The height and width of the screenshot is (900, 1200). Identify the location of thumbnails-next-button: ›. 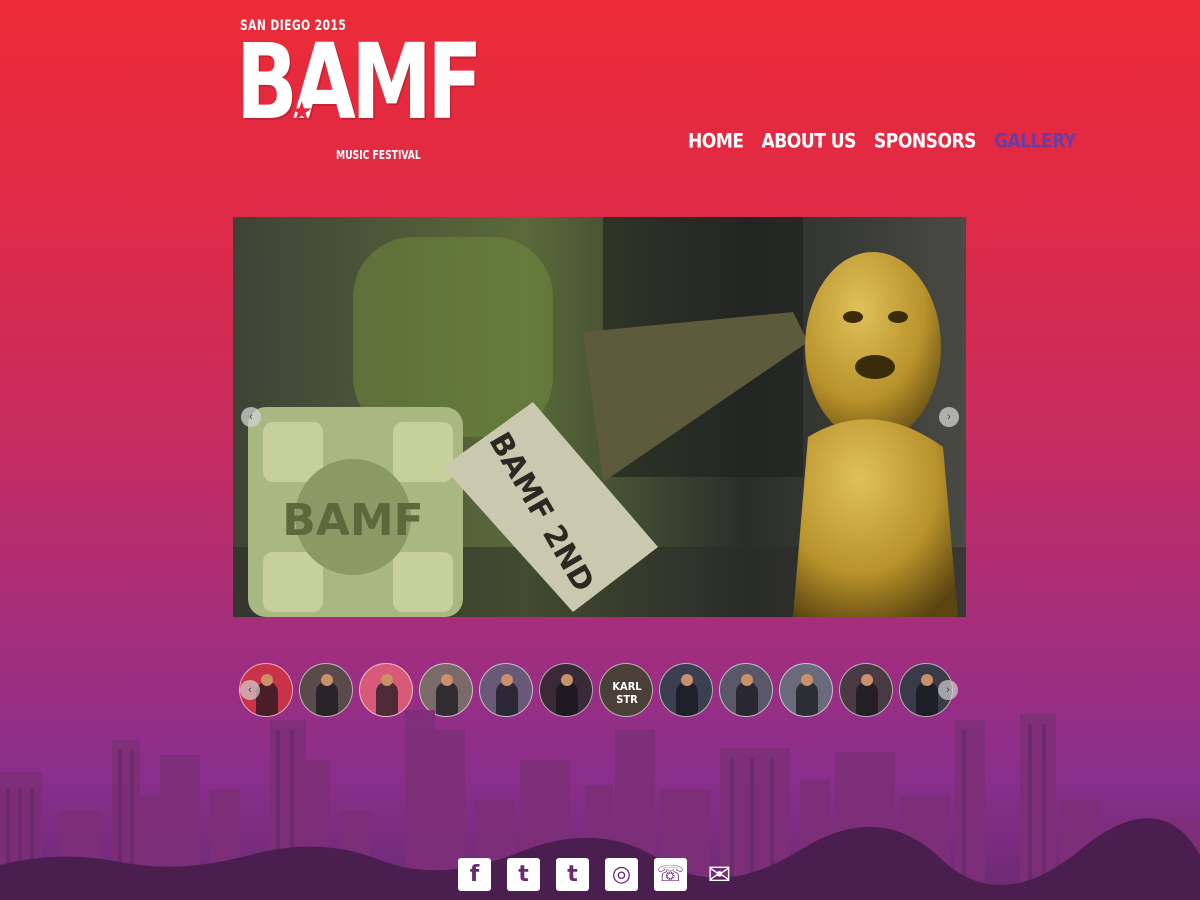
(948, 690).